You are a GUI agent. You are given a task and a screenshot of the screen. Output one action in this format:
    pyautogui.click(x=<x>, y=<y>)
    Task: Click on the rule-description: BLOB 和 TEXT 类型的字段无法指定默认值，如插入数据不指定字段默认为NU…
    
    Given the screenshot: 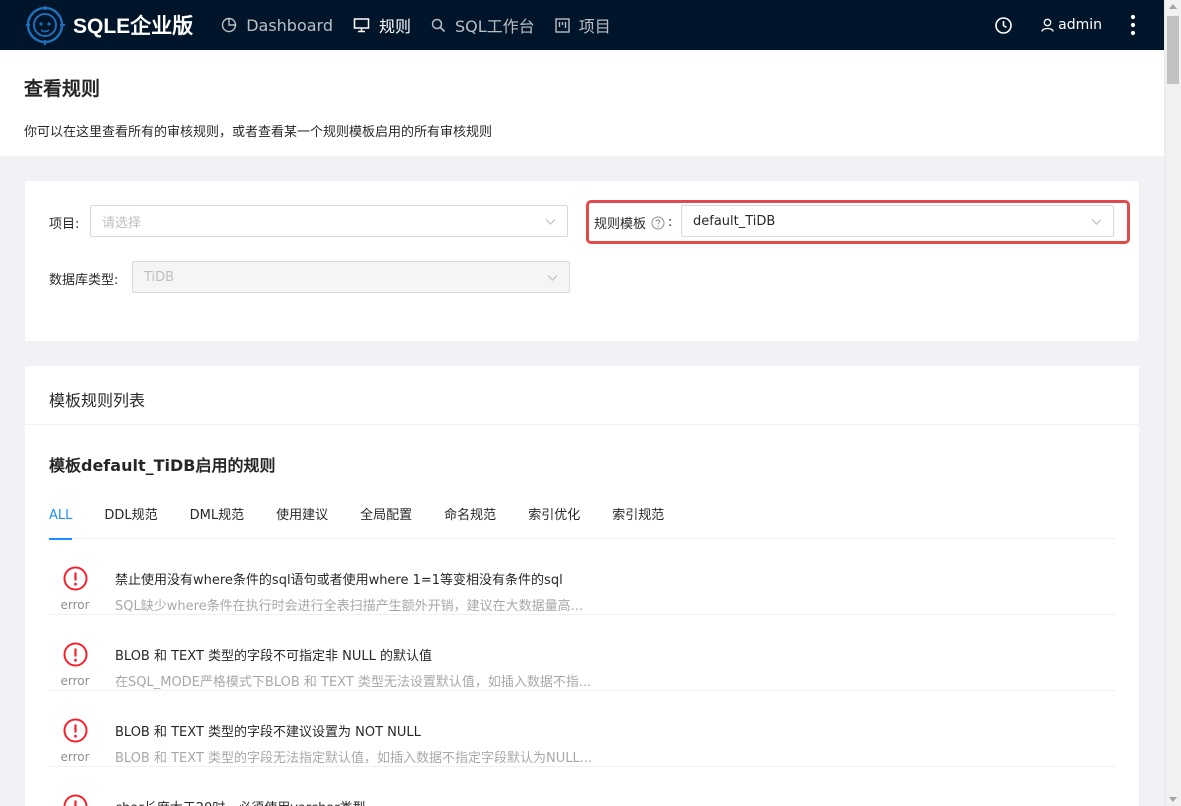 What is the action you would take?
    pyautogui.click(x=354, y=758)
    